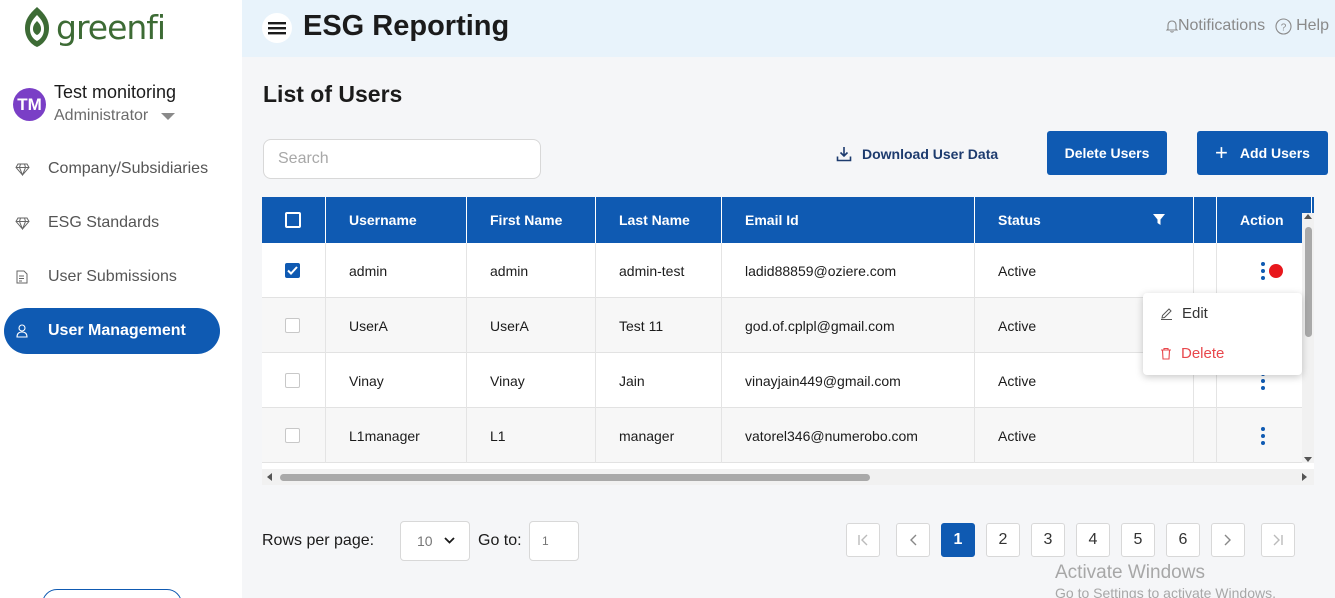 The image size is (1335, 598). Describe the element at coordinates (402, 159) in the screenshot. I see `search-input` at that location.